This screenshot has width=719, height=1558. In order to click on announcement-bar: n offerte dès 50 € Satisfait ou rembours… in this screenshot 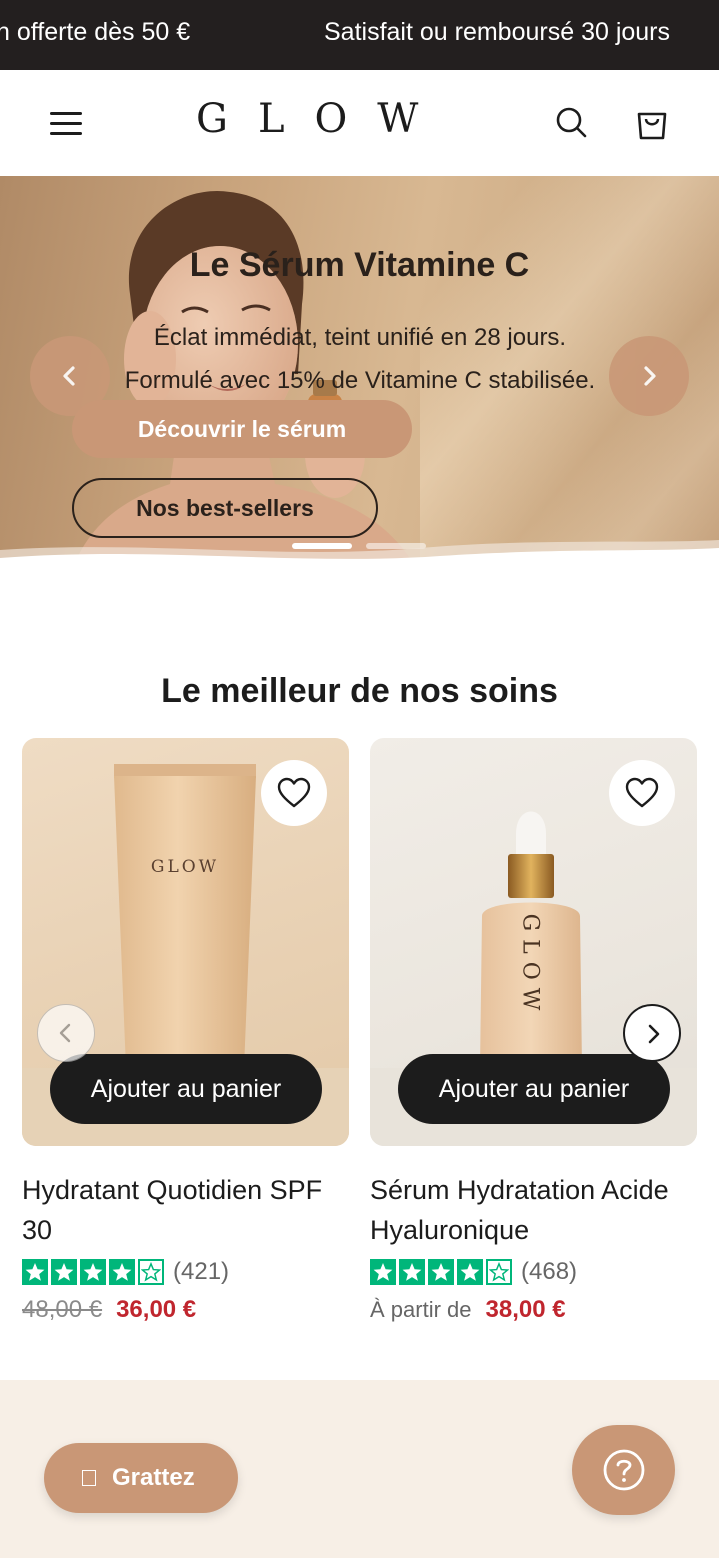, I will do `click(359, 35)`.